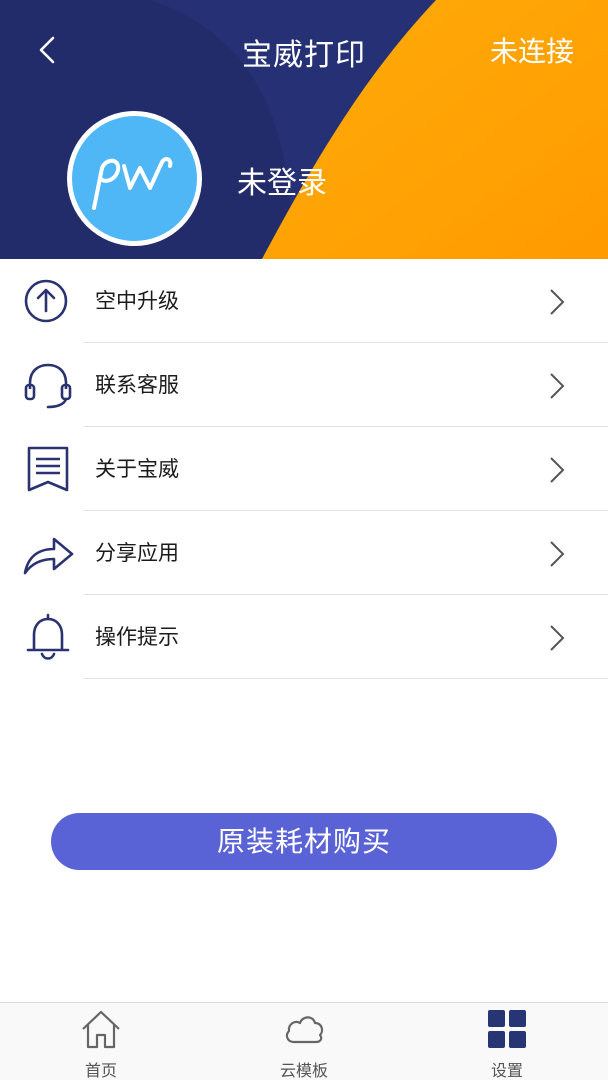 The image size is (608, 1080). Describe the element at coordinates (346, 678) in the screenshot. I see `divider` at that location.